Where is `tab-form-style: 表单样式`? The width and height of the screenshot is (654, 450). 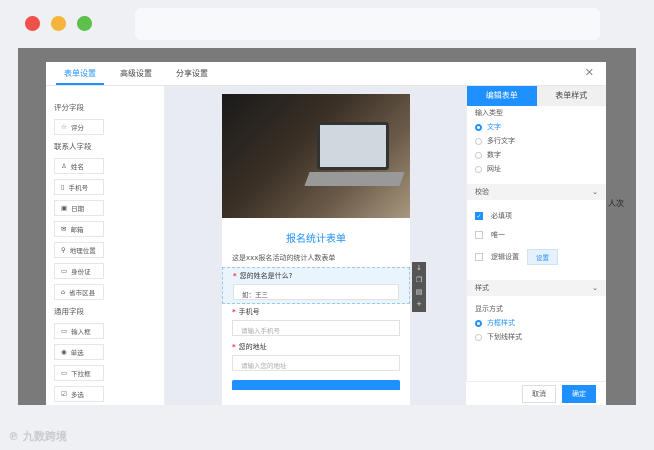
tab-form-style: 表单样式 is located at coordinates (571, 96).